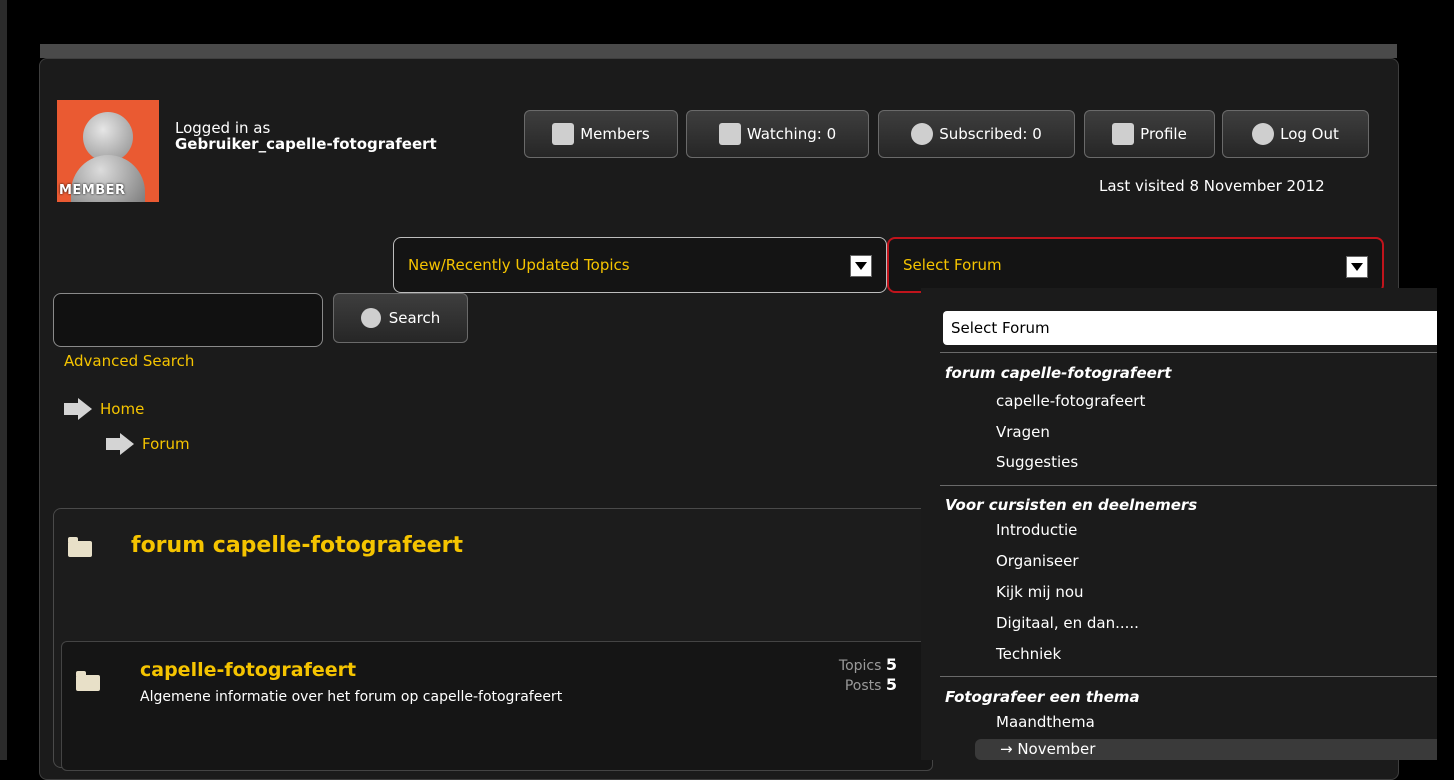  Describe the element at coordinates (1263, 134) in the screenshot. I see `key-icon` at that location.